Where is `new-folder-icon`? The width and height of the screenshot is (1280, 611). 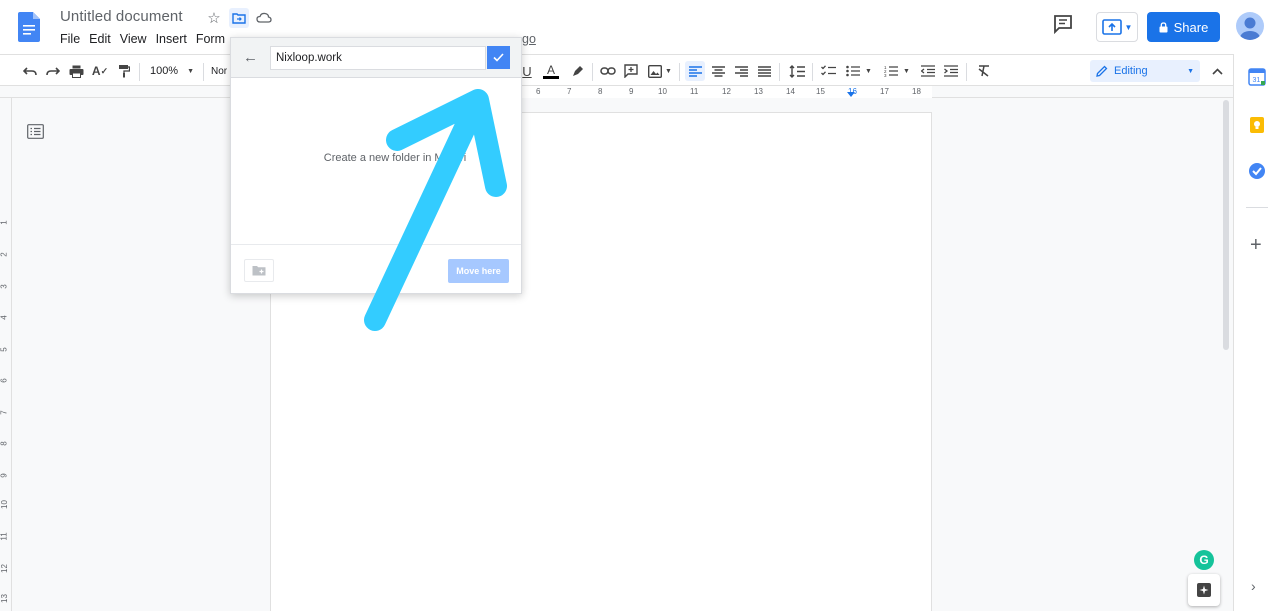 new-folder-icon is located at coordinates (259, 271).